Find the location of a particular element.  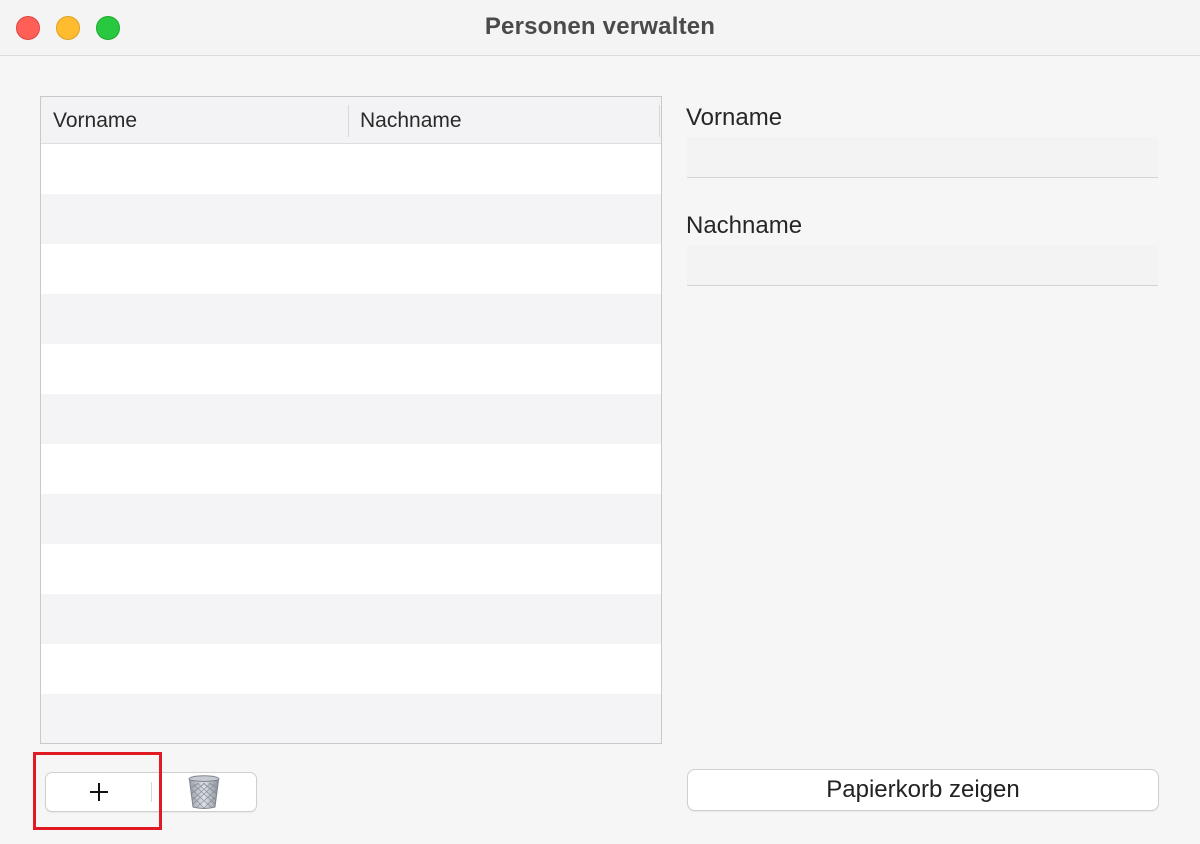

show-trash-button: Papierkorb zeigen is located at coordinates (923, 790).